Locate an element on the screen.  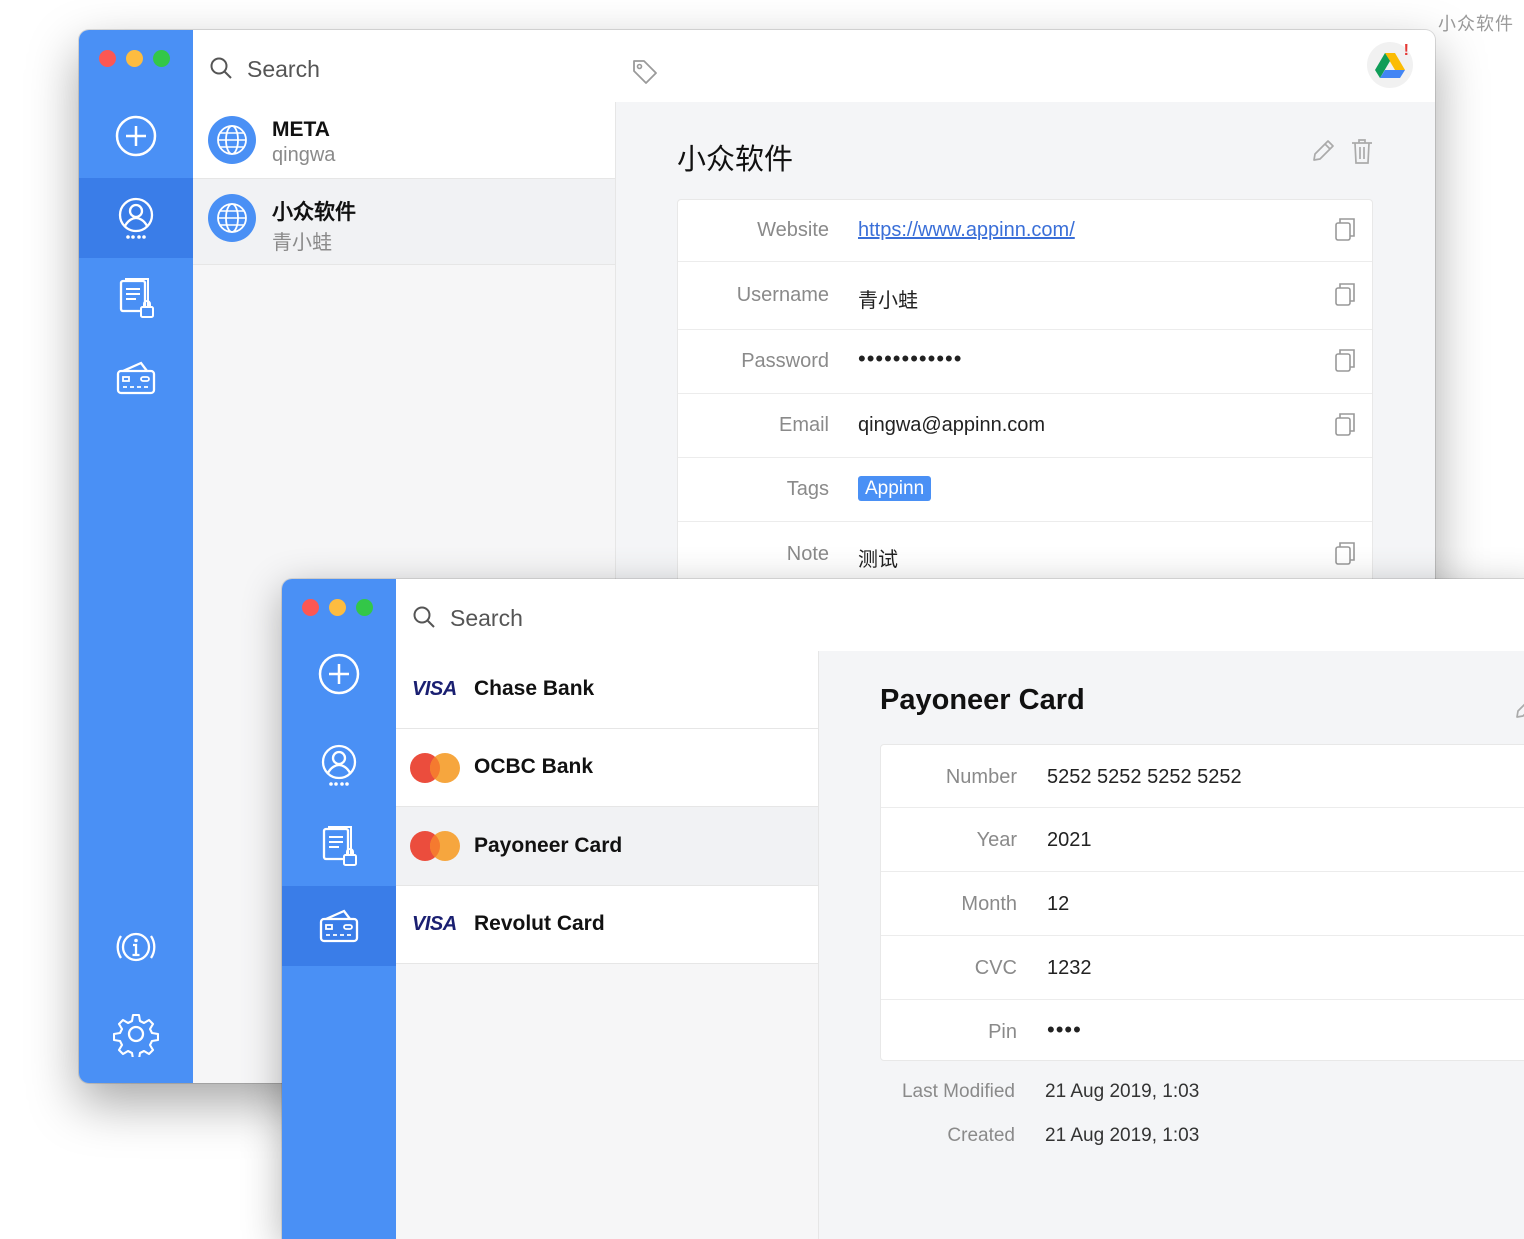
trash-icon is located at coordinates (1362, 151).